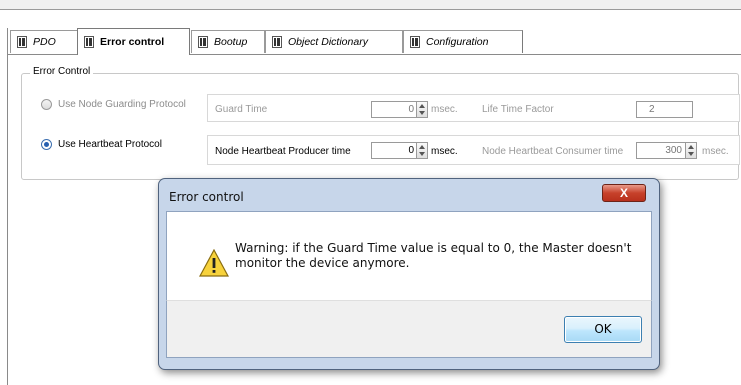 The width and height of the screenshot is (741, 385). I want to click on node-guarding-radio: Use Node Guarding Protocol, so click(113, 104).